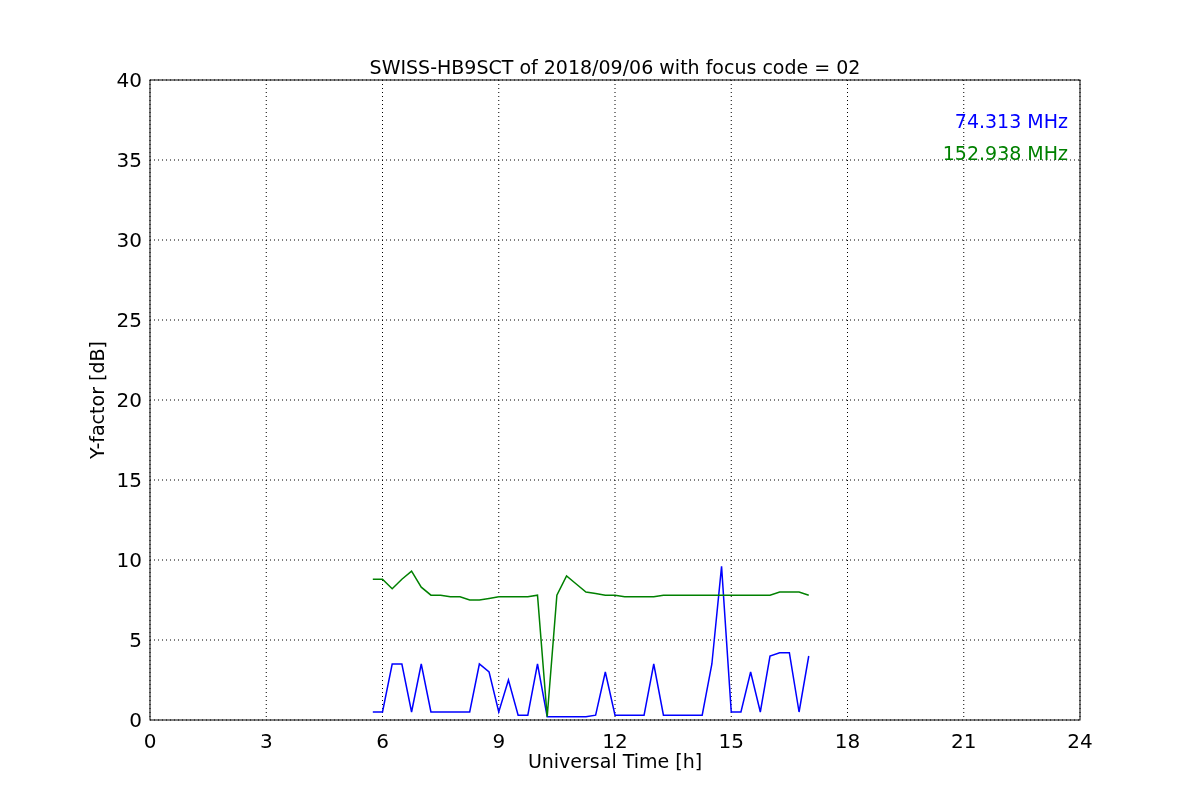  Describe the element at coordinates (135, 720) in the screenshot. I see `y-tick-label: 0` at that location.